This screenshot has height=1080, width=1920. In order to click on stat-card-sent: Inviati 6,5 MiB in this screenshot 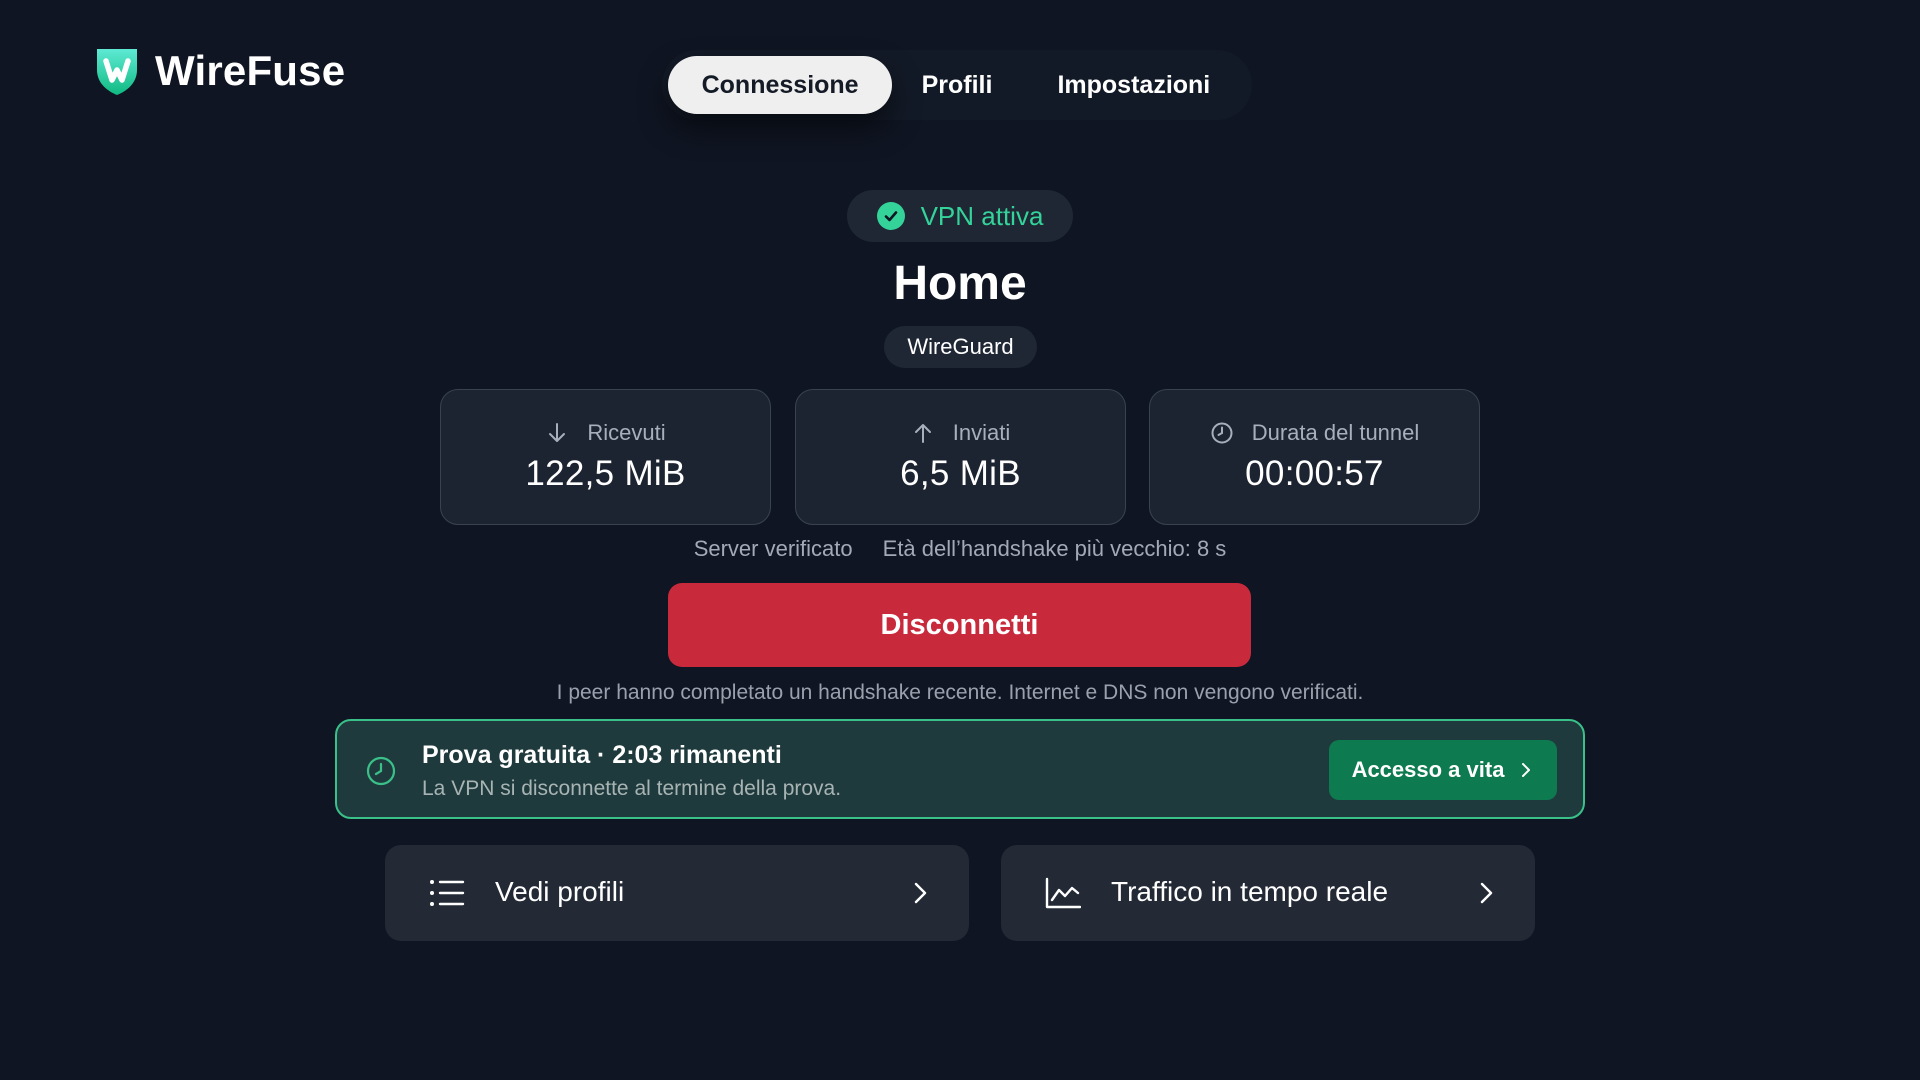, I will do `click(960, 457)`.